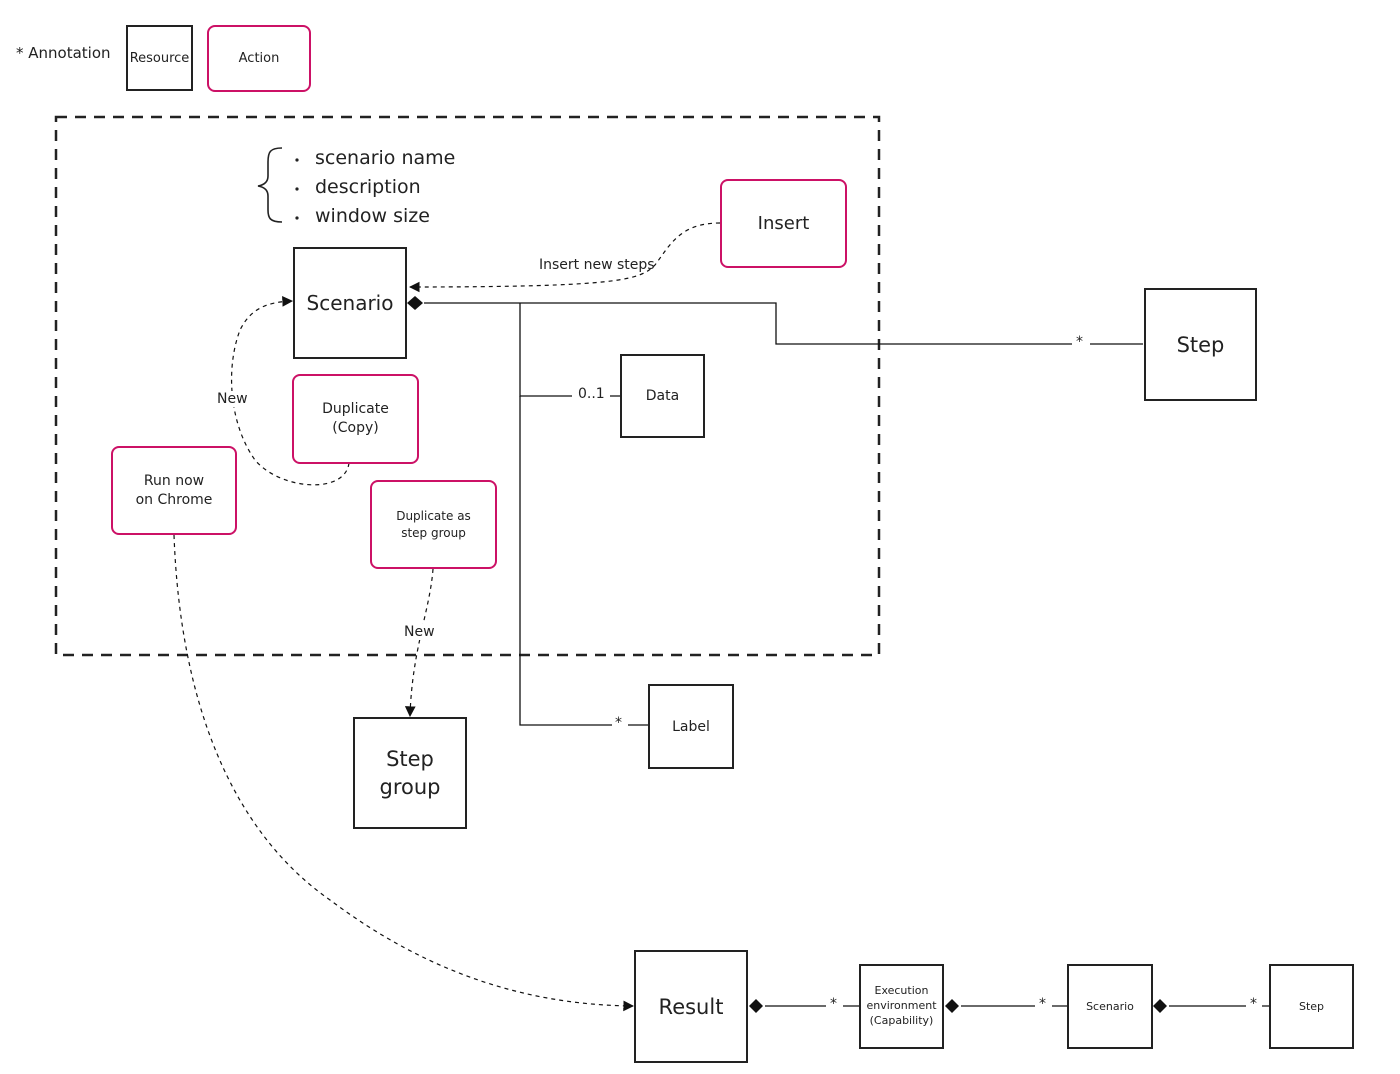 This screenshot has height=1074, width=1400. I want to click on legend-resource: Resource, so click(159, 58).